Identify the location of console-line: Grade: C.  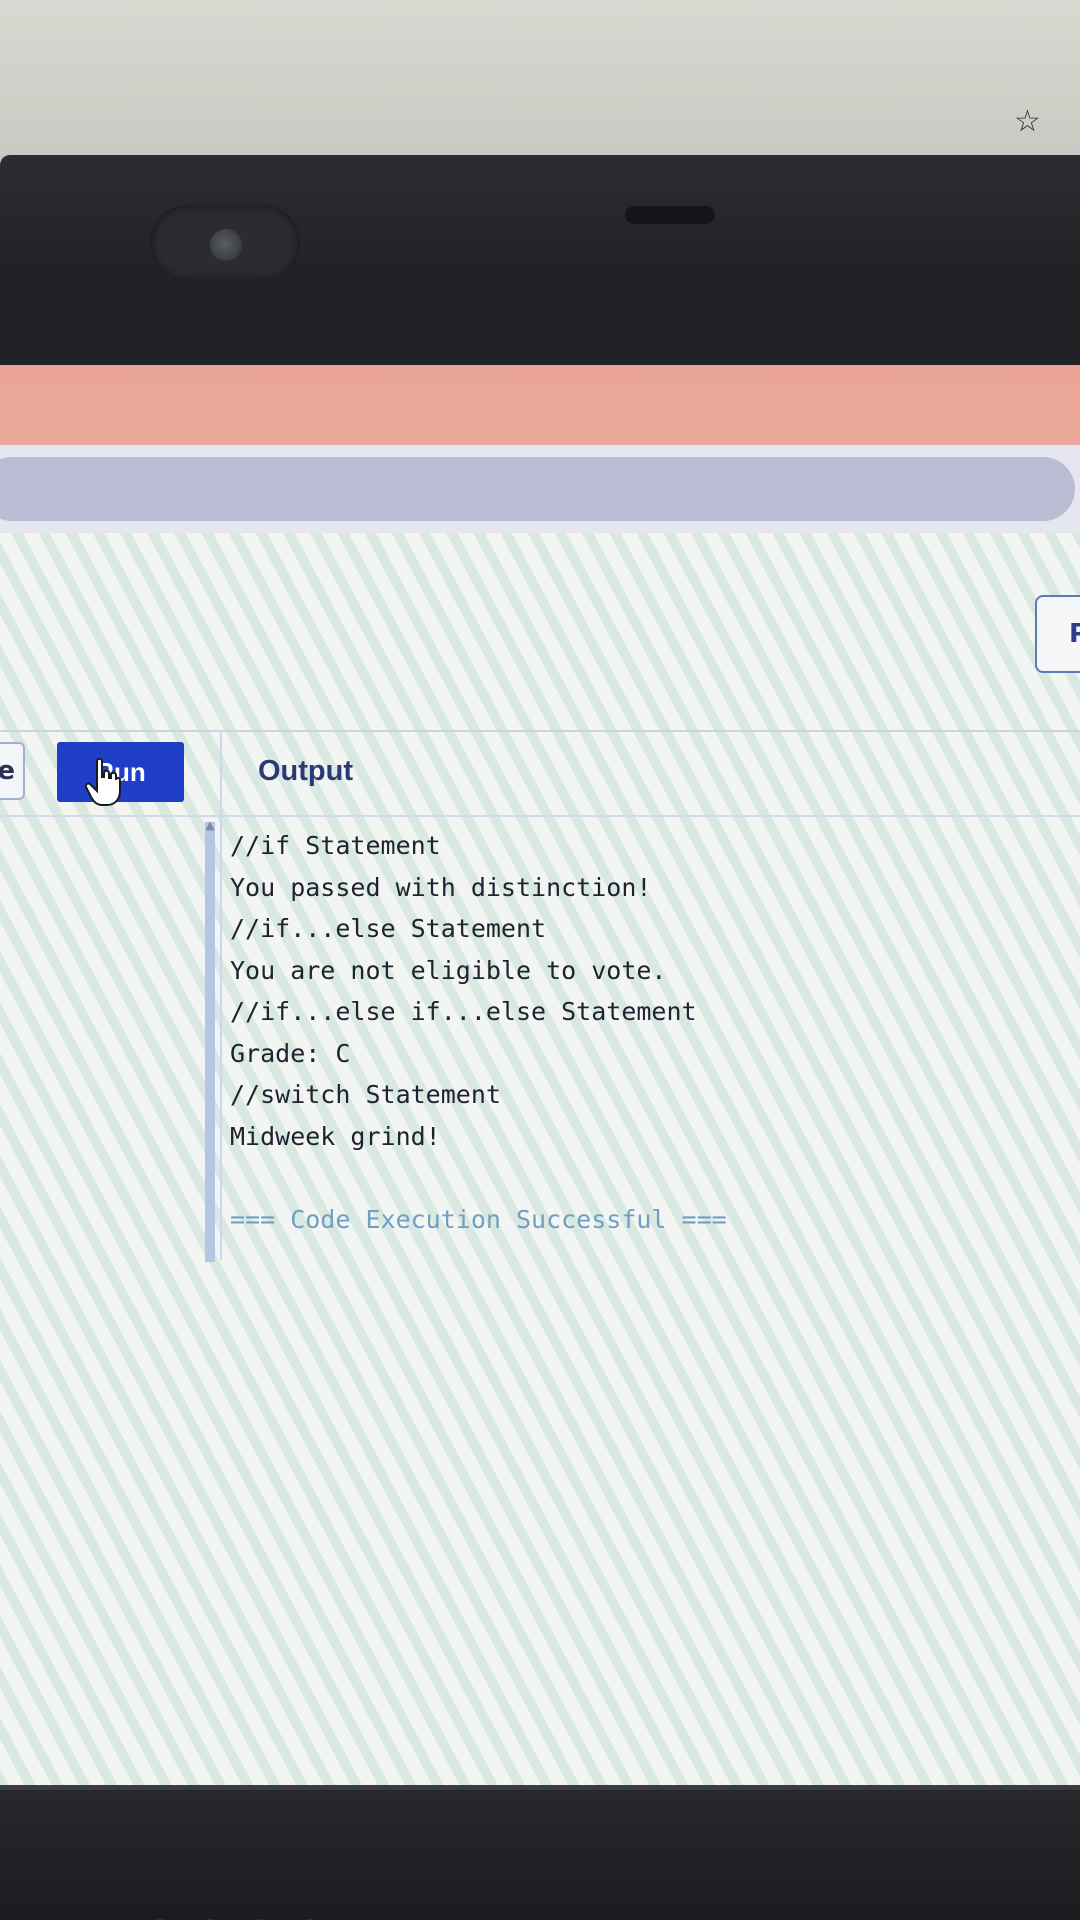
(290, 1053).